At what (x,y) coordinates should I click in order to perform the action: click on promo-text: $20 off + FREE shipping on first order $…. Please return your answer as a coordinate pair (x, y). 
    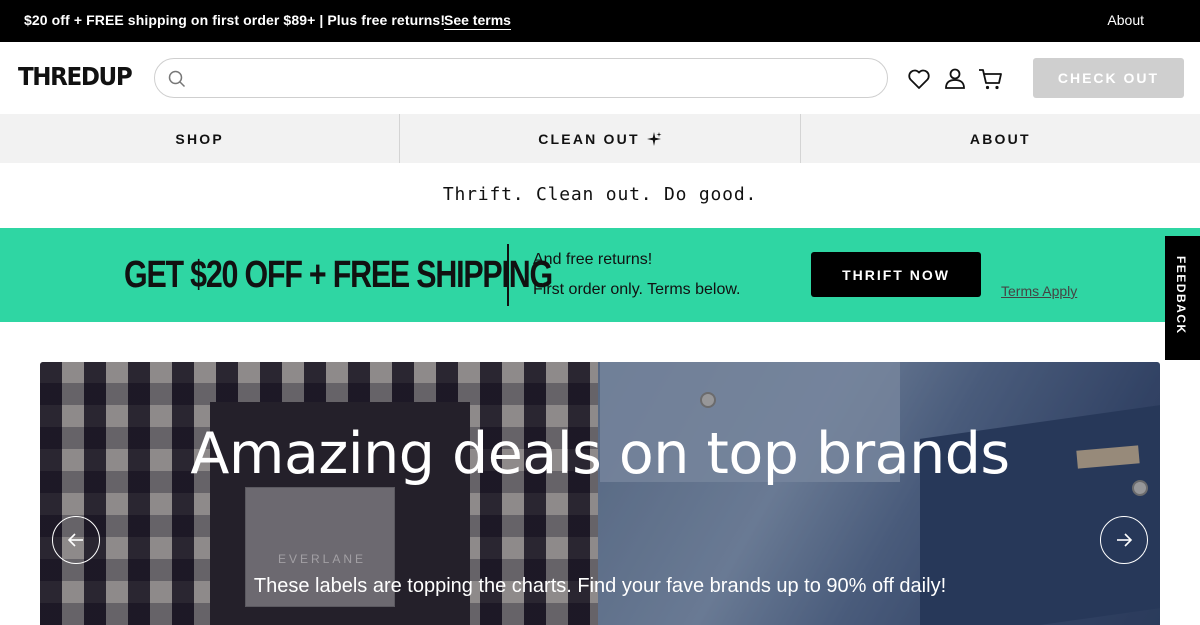
    Looking at the image, I should click on (235, 20).